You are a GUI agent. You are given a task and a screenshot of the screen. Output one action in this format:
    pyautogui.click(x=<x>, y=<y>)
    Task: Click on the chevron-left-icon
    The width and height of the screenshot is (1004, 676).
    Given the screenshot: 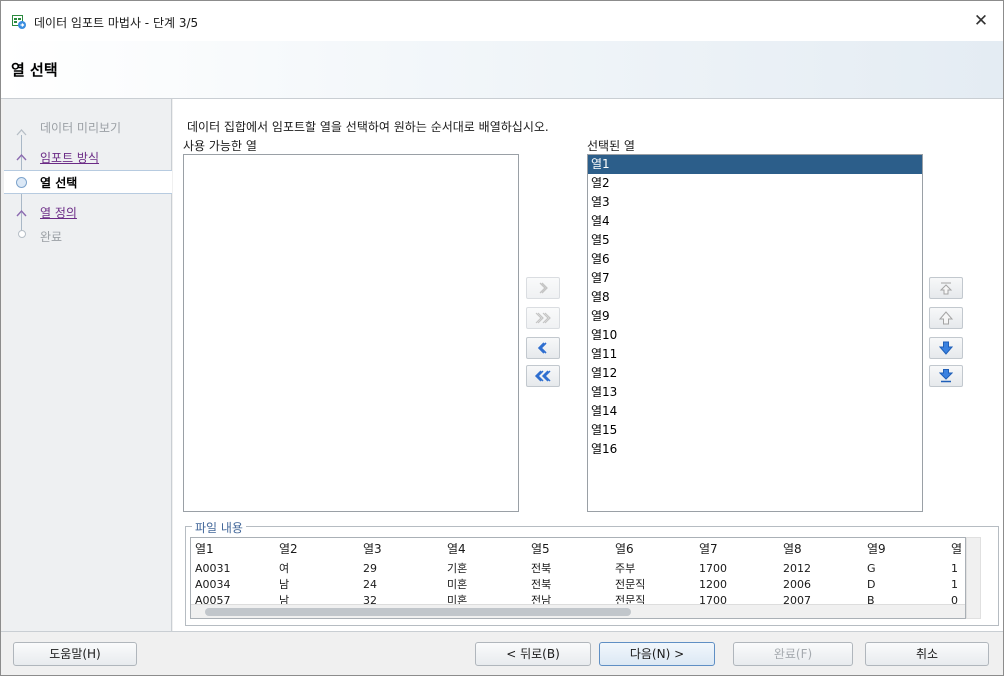 What is the action you would take?
    pyautogui.click(x=542, y=348)
    